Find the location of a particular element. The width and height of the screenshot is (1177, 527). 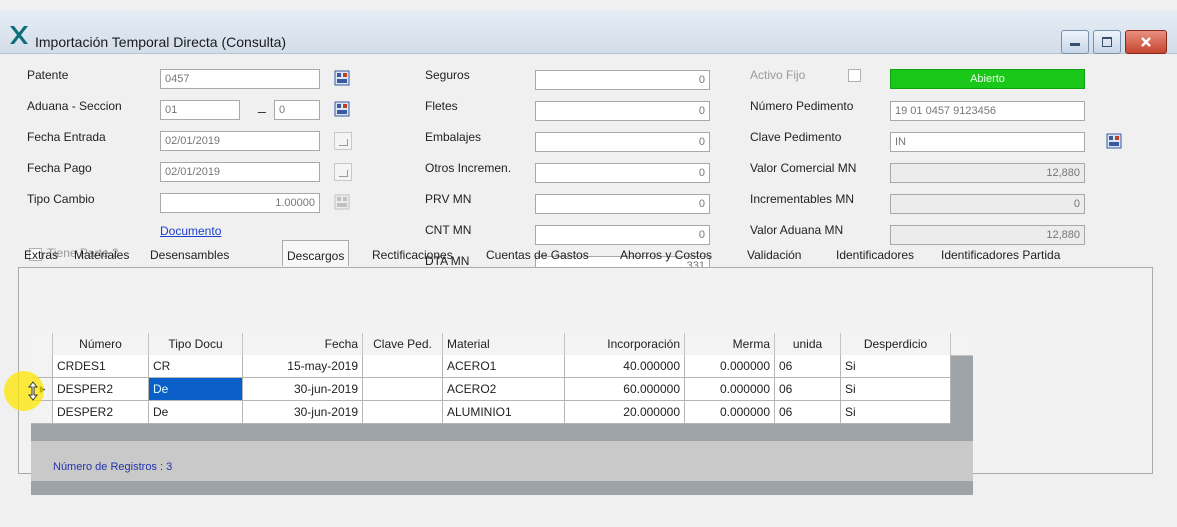

tab-identificadores-partida: Identificadores Partida is located at coordinates (1000, 253).